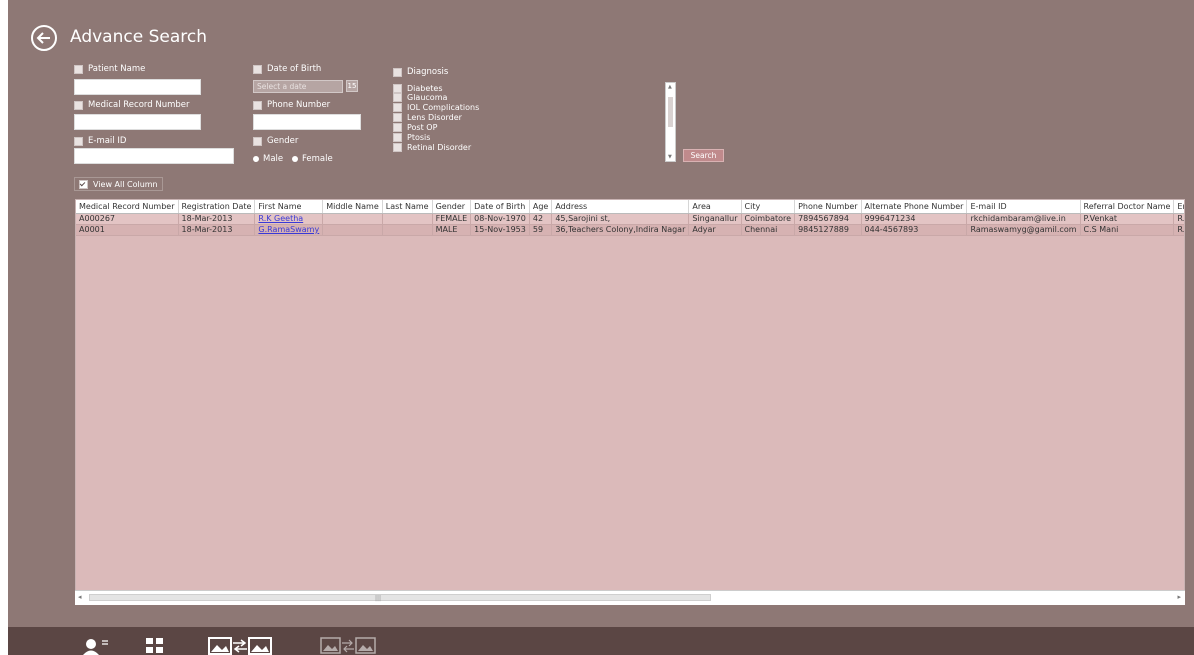  Describe the element at coordinates (154, 156) in the screenshot. I see `email-input` at that location.